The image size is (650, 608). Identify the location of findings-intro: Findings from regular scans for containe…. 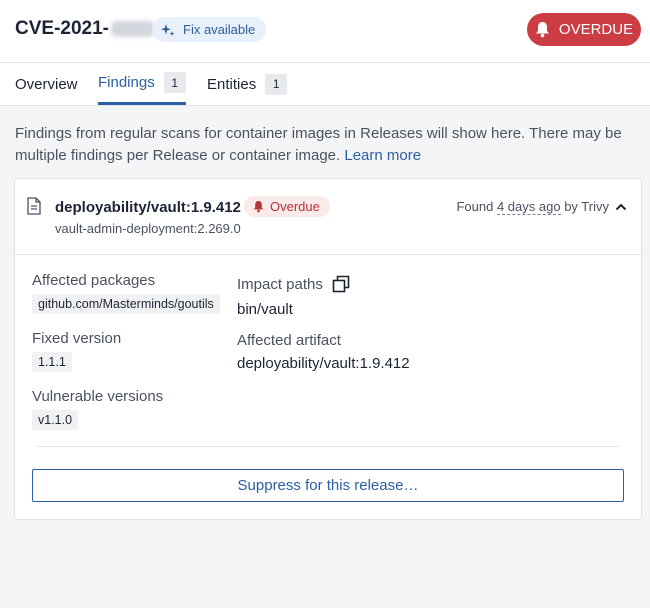
(325, 136).